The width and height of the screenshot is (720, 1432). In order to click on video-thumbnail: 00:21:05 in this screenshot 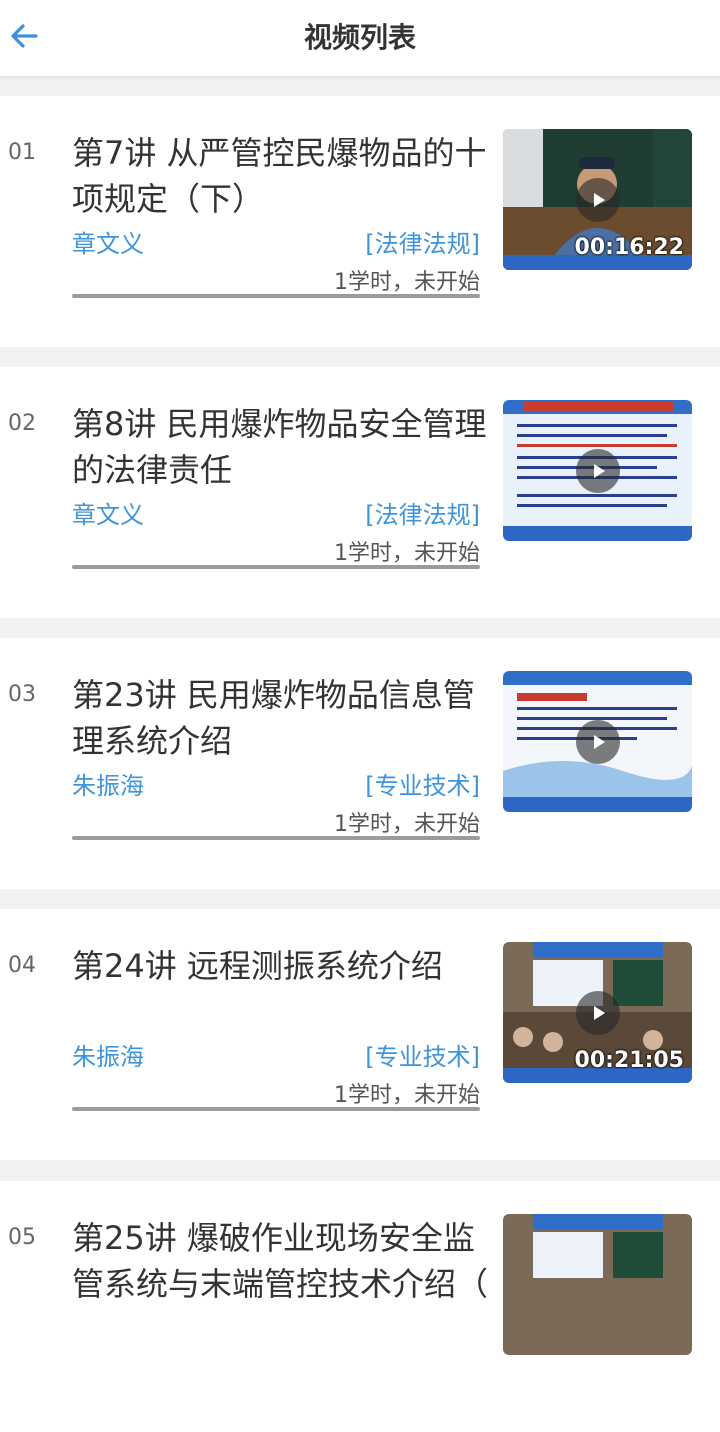, I will do `click(597, 1012)`.